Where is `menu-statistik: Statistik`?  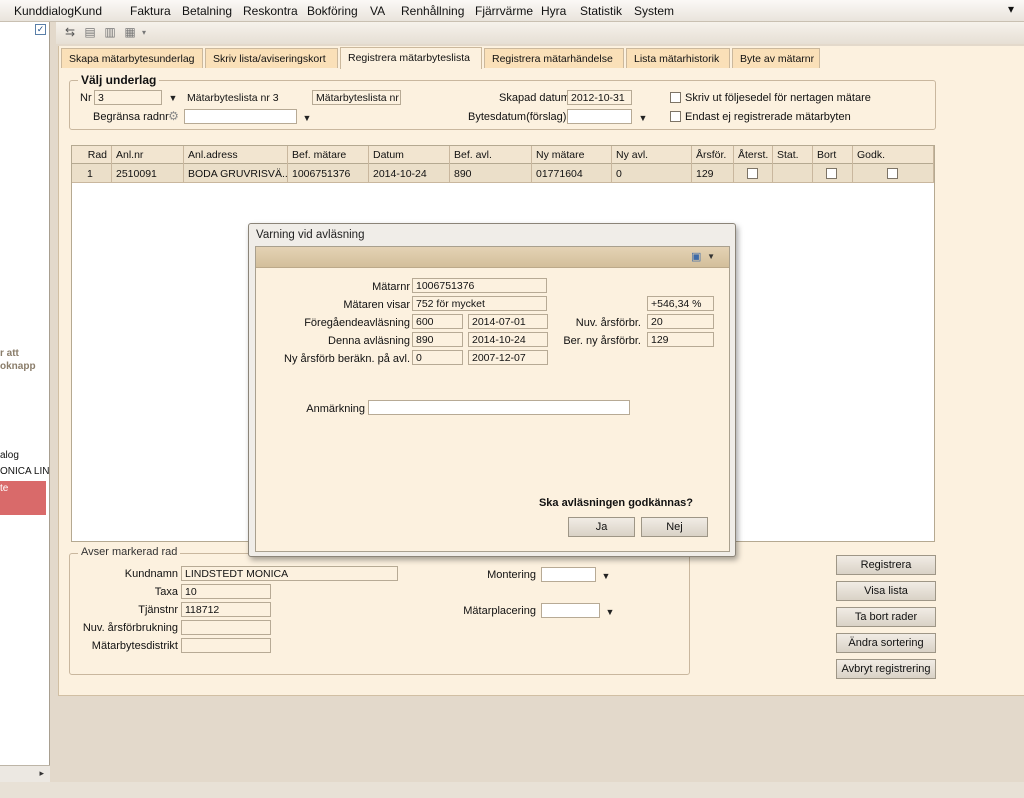 menu-statistik: Statistik is located at coordinates (601, 11).